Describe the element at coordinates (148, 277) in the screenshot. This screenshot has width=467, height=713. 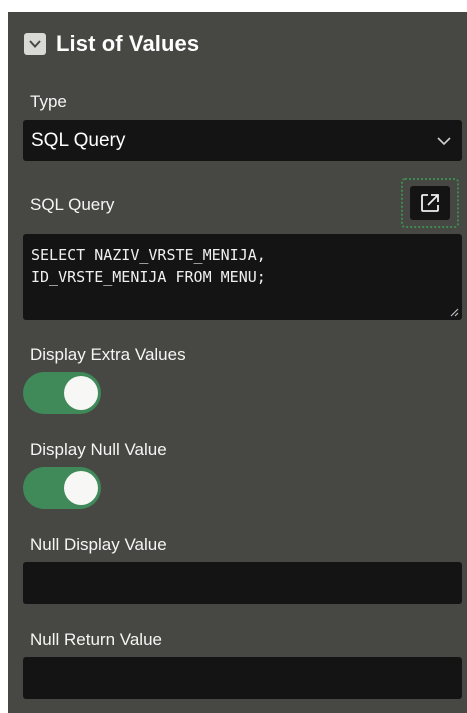
I see `code-line: ID_VRSTE_MENIJA FROM MENU;` at that location.